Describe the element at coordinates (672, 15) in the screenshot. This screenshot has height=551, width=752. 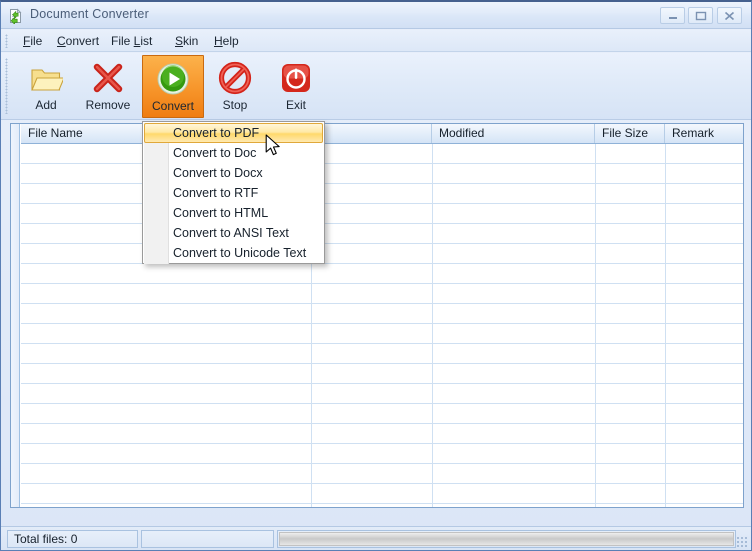
I see `minimize-button` at that location.